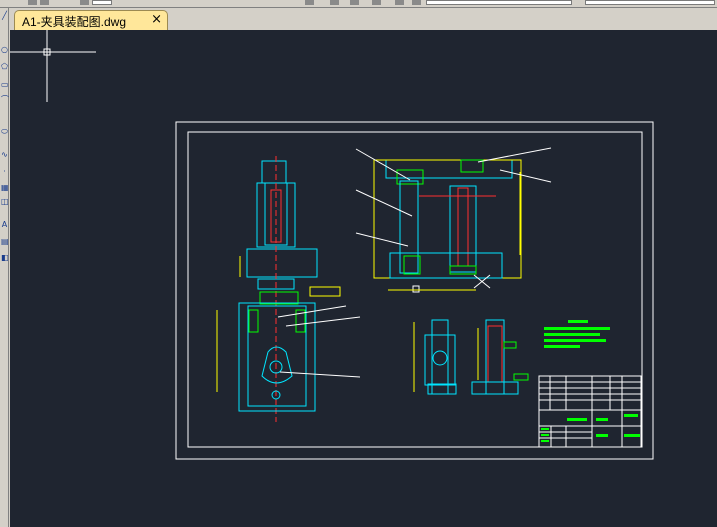 The image size is (717, 527). Describe the element at coordinates (416, 2) in the screenshot. I see `match-icon` at that location.